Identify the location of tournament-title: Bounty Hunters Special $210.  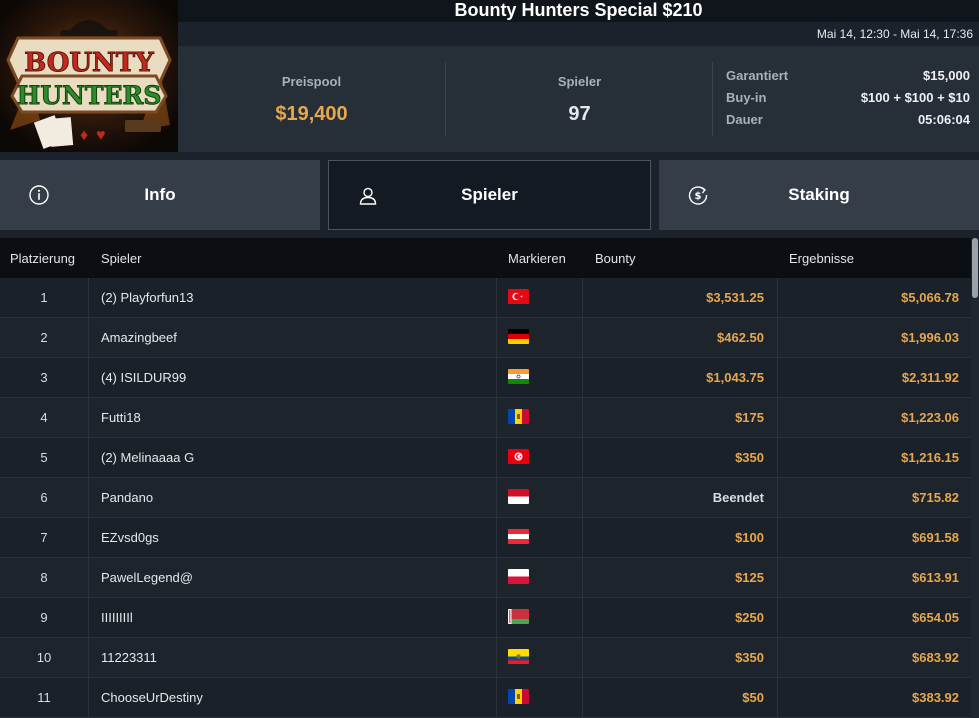
(578, 10).